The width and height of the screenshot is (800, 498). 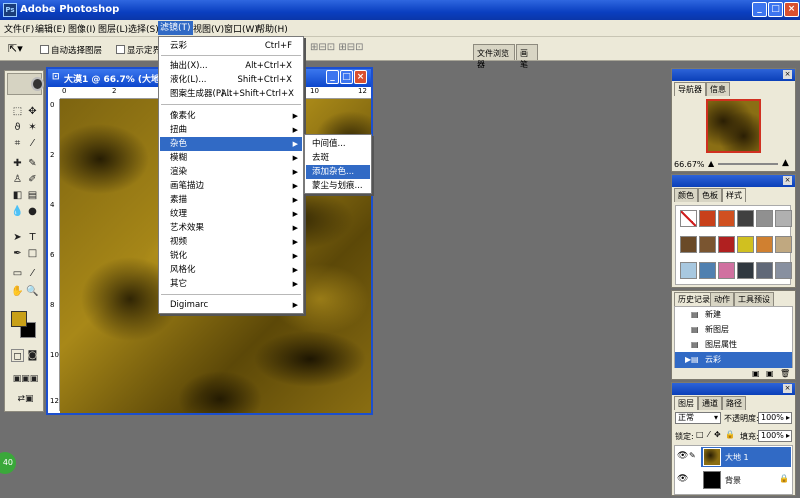 What do you see at coordinates (32, 127) in the screenshot?
I see `magic-wand-icon: ✶` at bounding box center [32, 127].